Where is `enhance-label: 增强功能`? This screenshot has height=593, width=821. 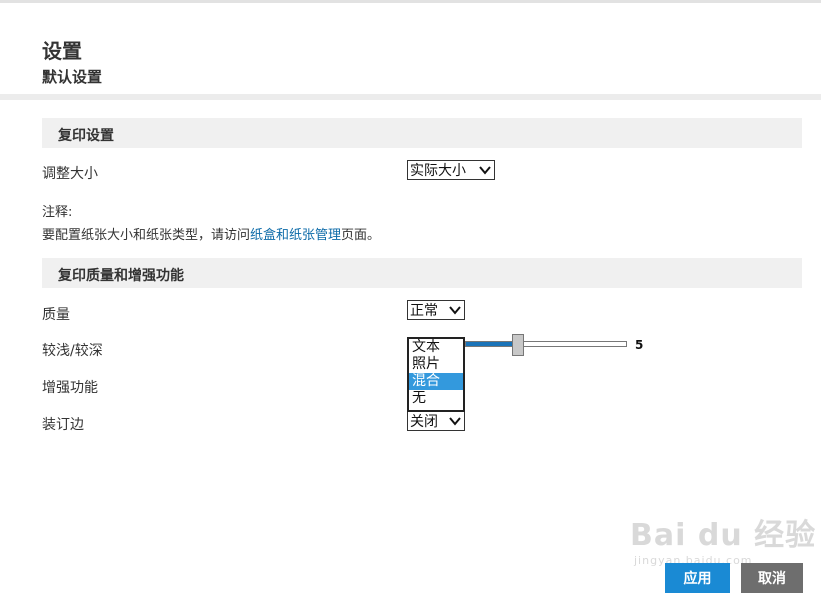 enhance-label: 增强功能 is located at coordinates (70, 388).